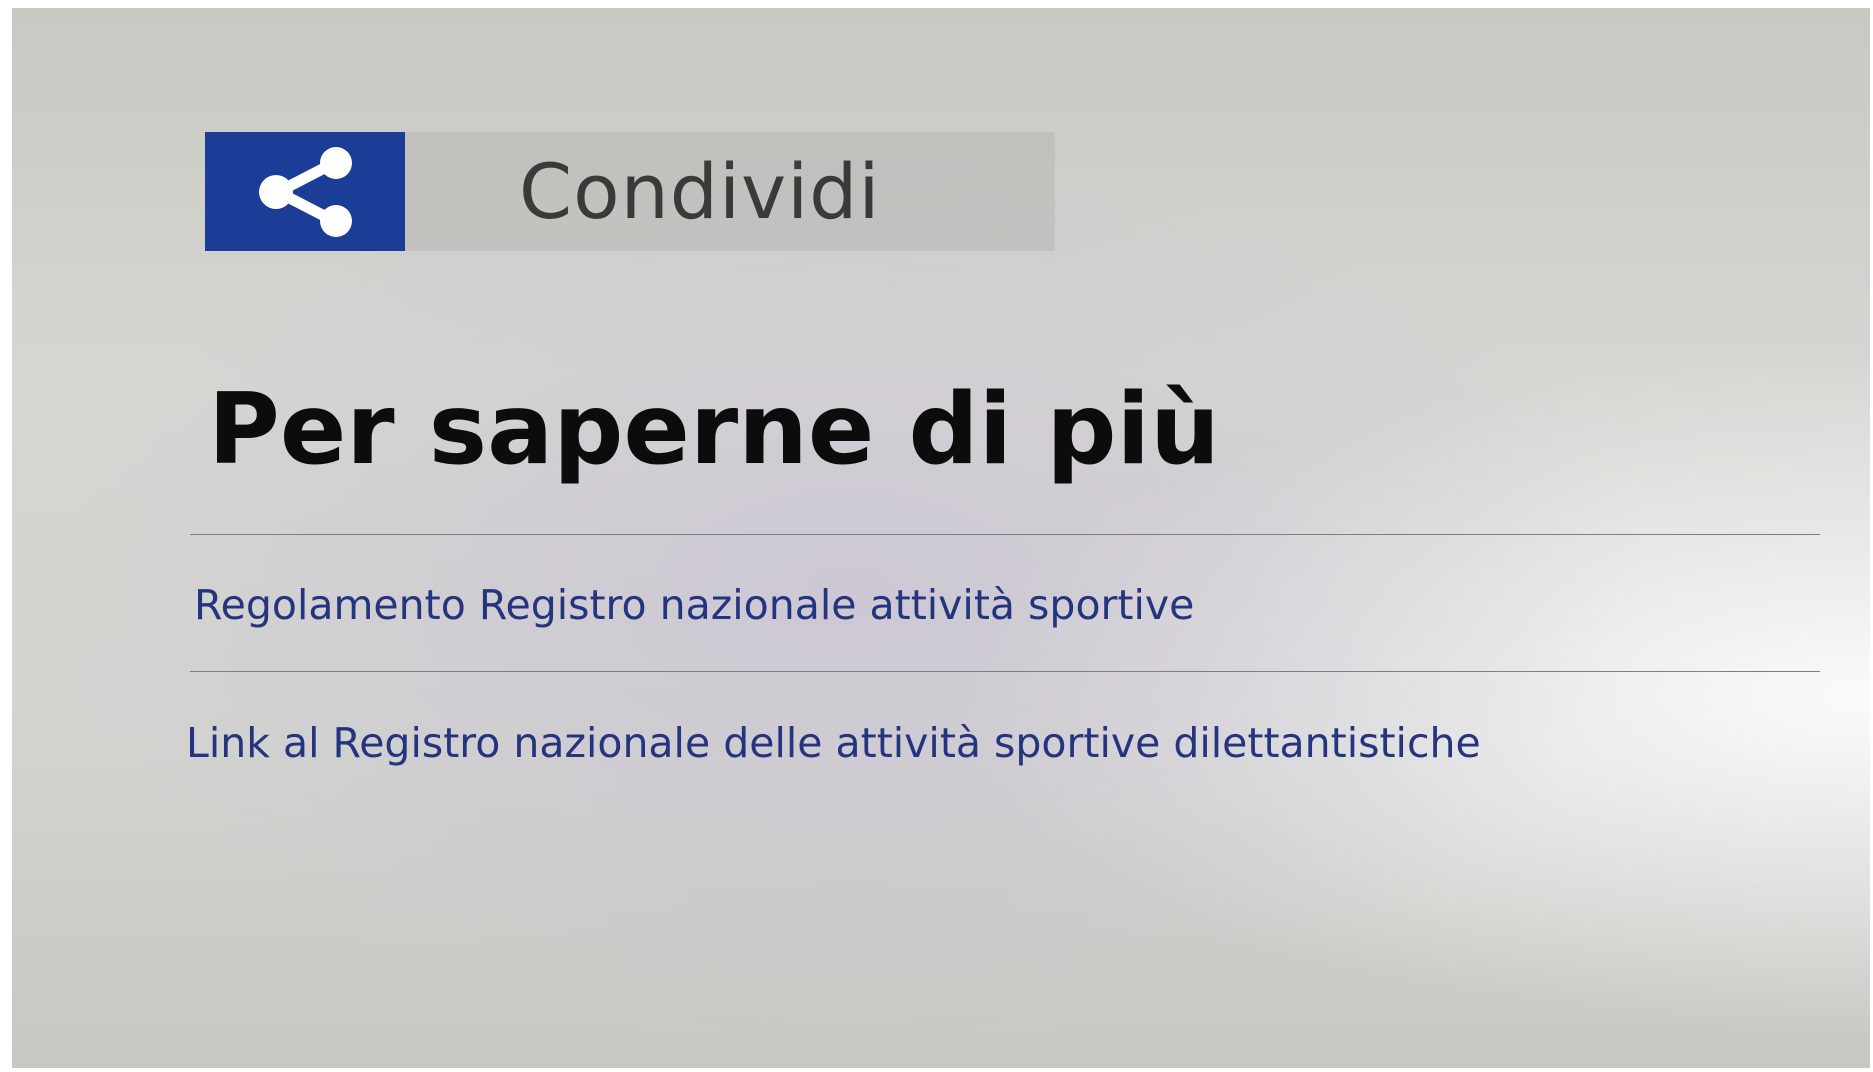 Image resolution: width=1873 pixels, height=1072 pixels. I want to click on share-button: Condividi, so click(630, 191).